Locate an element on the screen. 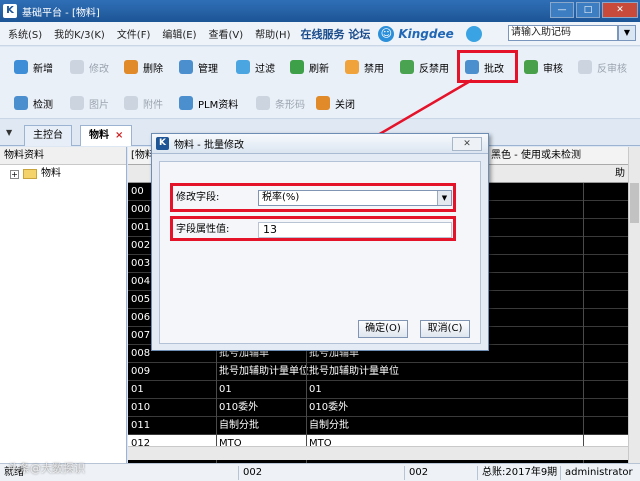 This screenshot has height=481, width=640. plm-button: PLM资料 is located at coordinates (208, 103).